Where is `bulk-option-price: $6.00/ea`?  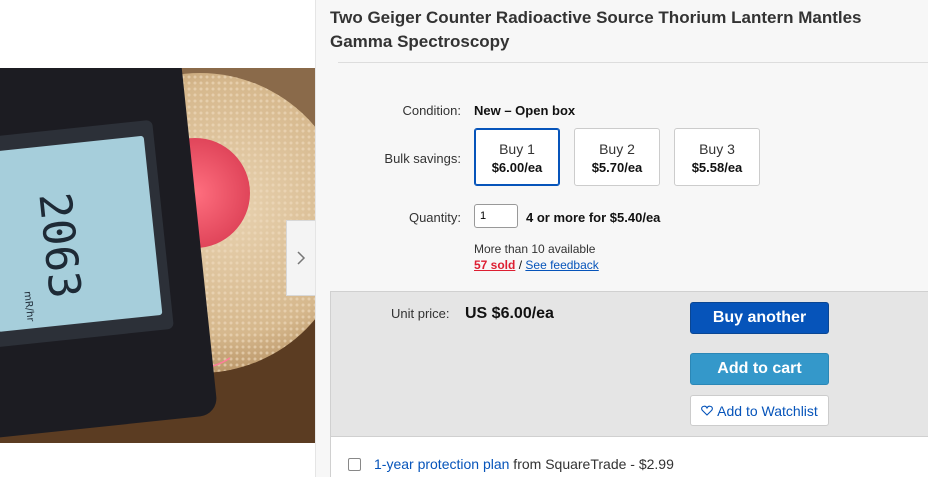
bulk-option-price: $6.00/ea is located at coordinates (517, 167).